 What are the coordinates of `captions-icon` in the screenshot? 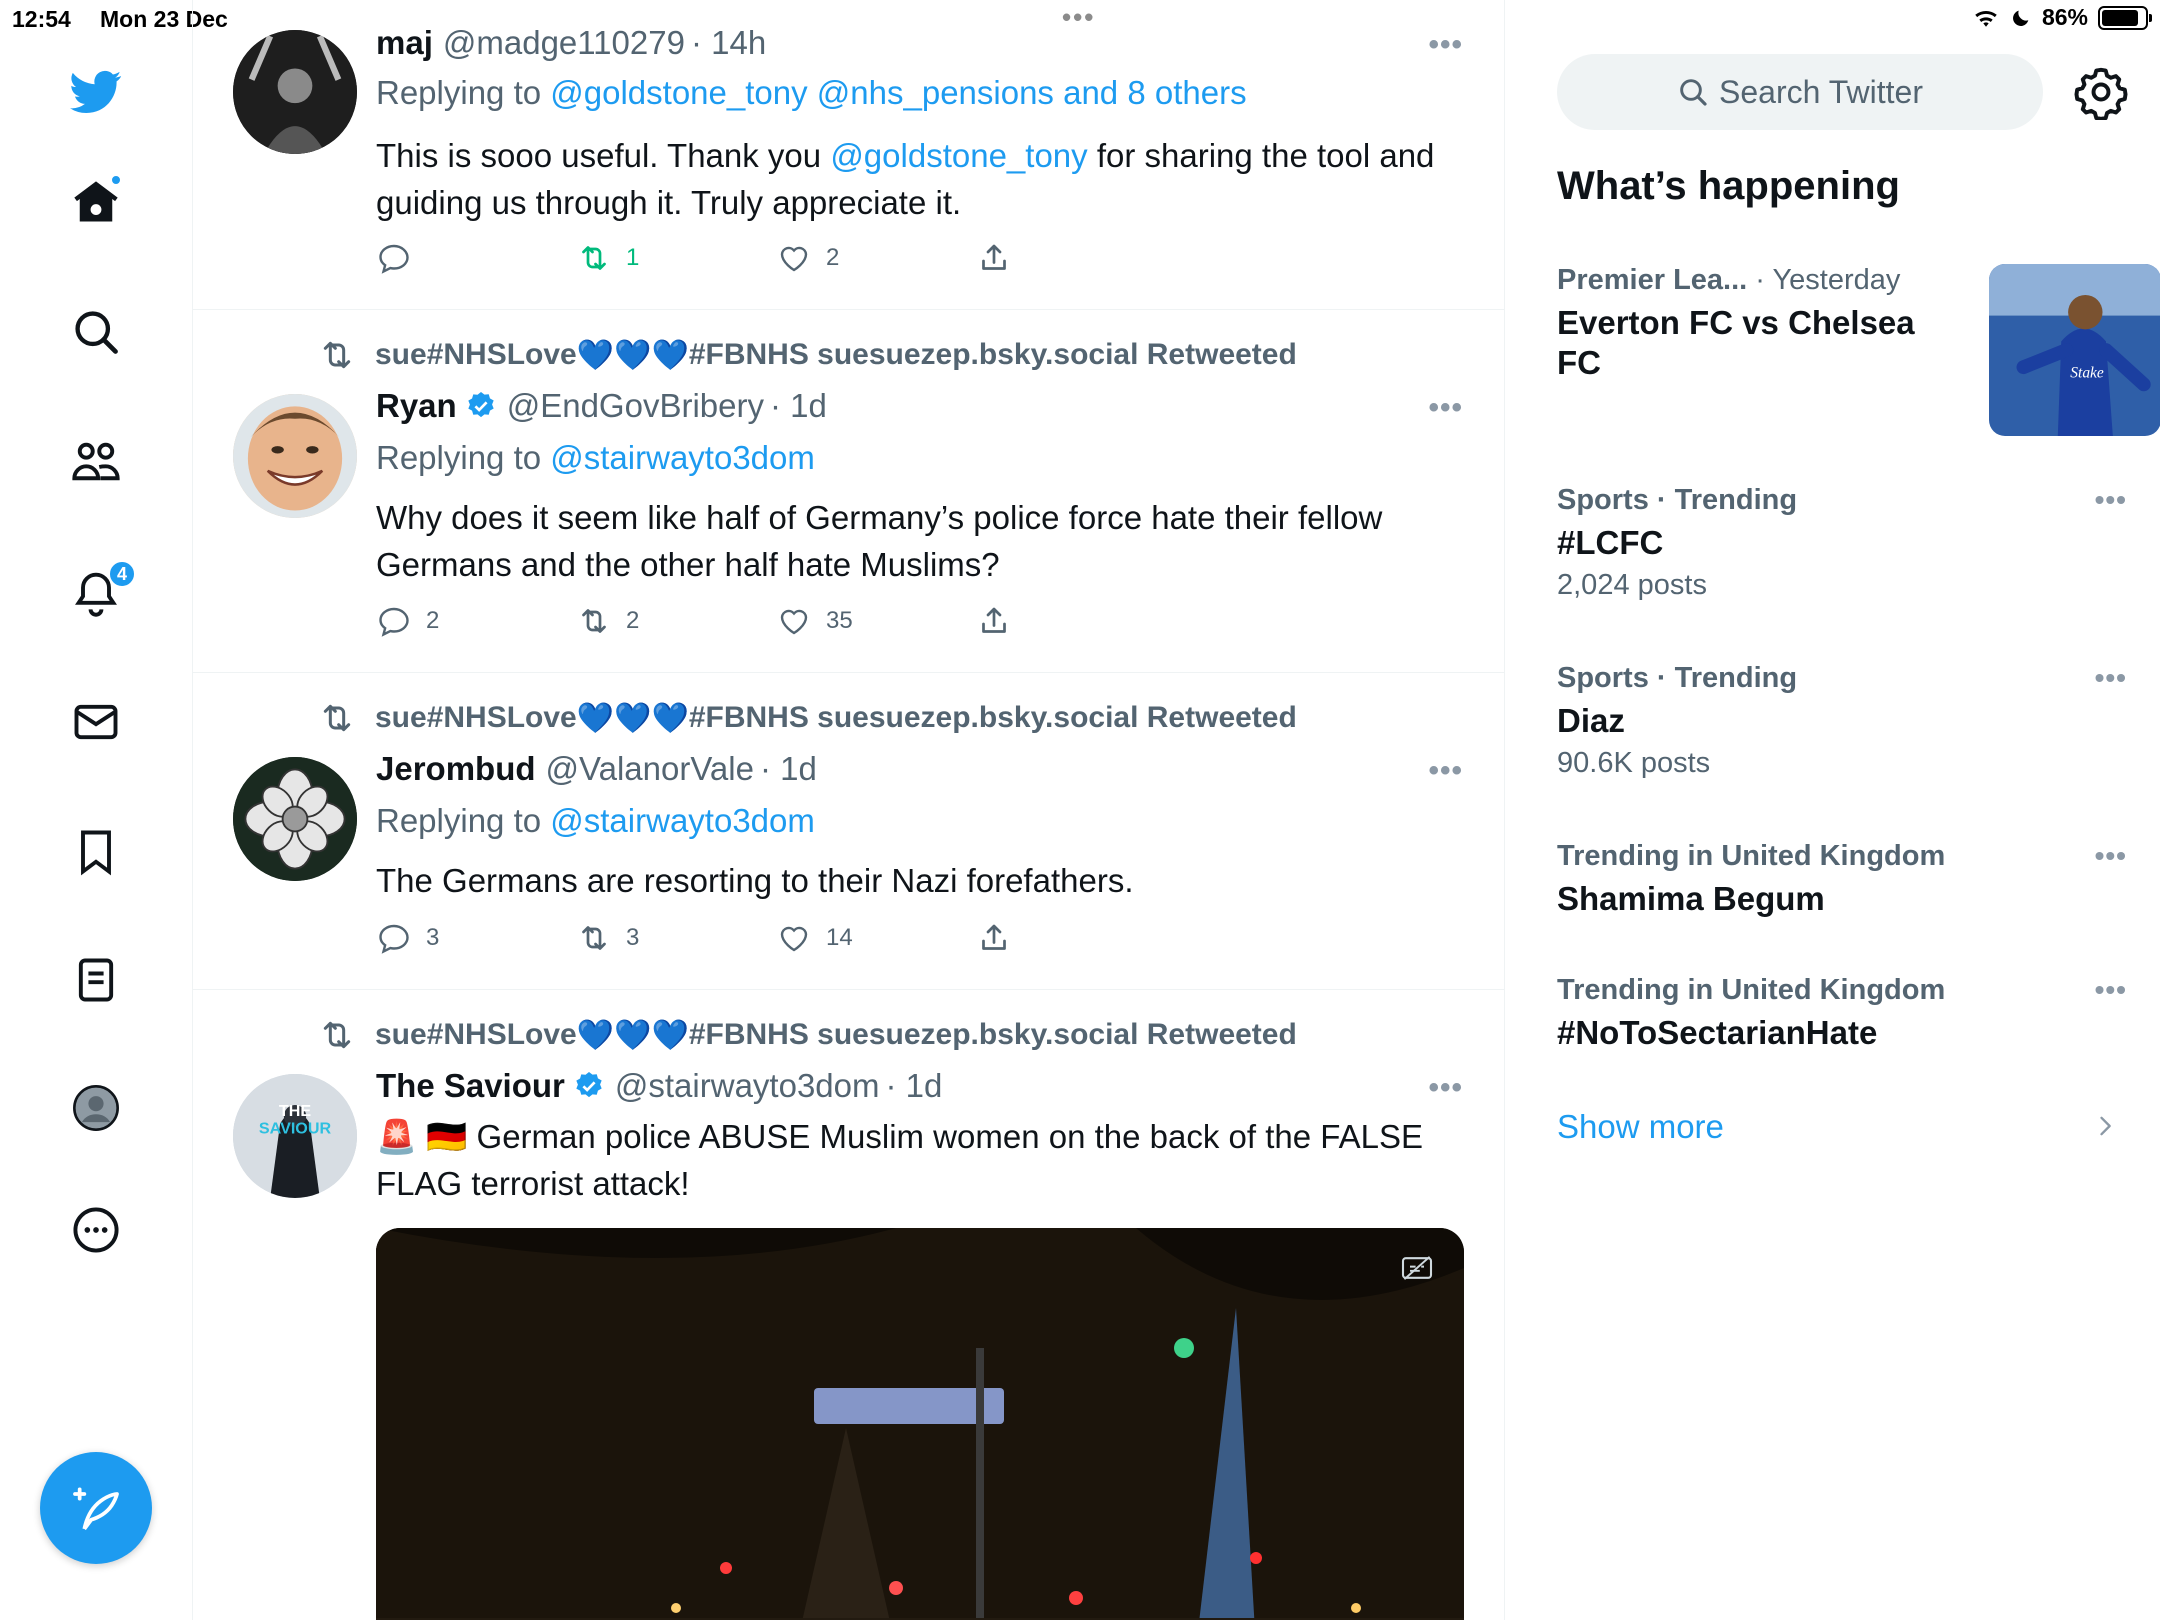 It's located at (1417, 1268).